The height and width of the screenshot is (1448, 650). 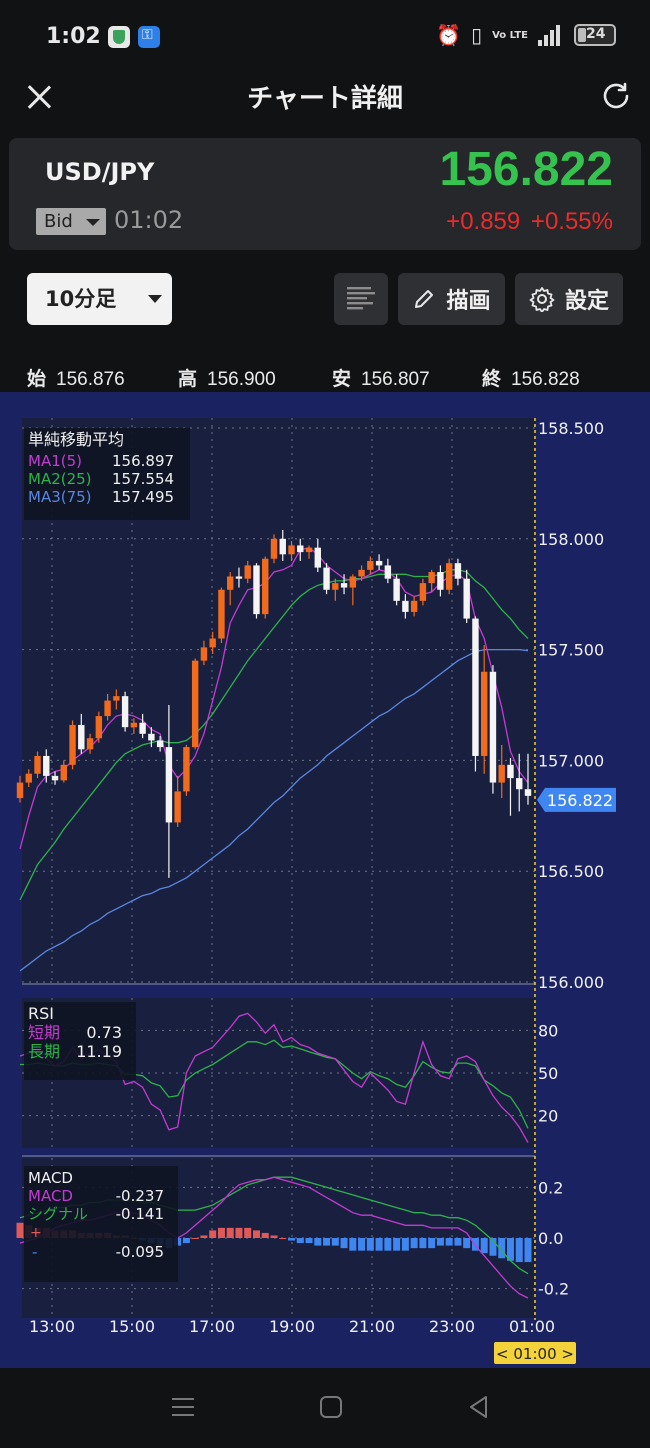 What do you see at coordinates (140, 1252) in the screenshot?
I see `histogram-value: -0.095` at bounding box center [140, 1252].